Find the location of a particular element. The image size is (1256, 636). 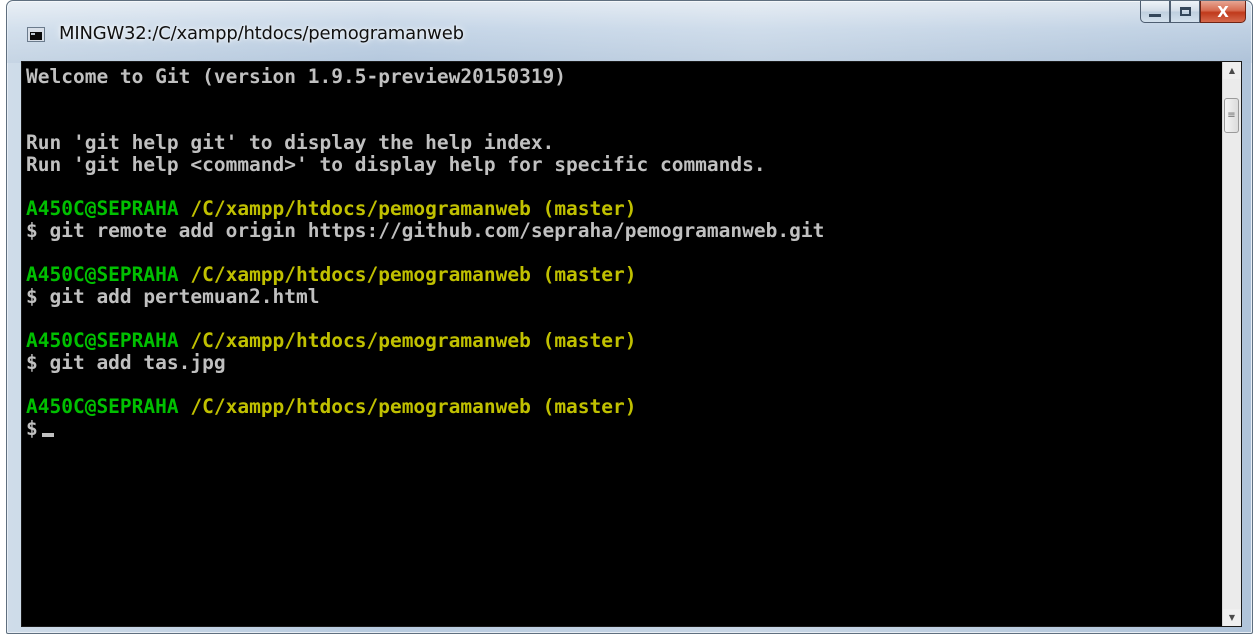

scroll-down-button: ▼ is located at coordinates (1232, 617).